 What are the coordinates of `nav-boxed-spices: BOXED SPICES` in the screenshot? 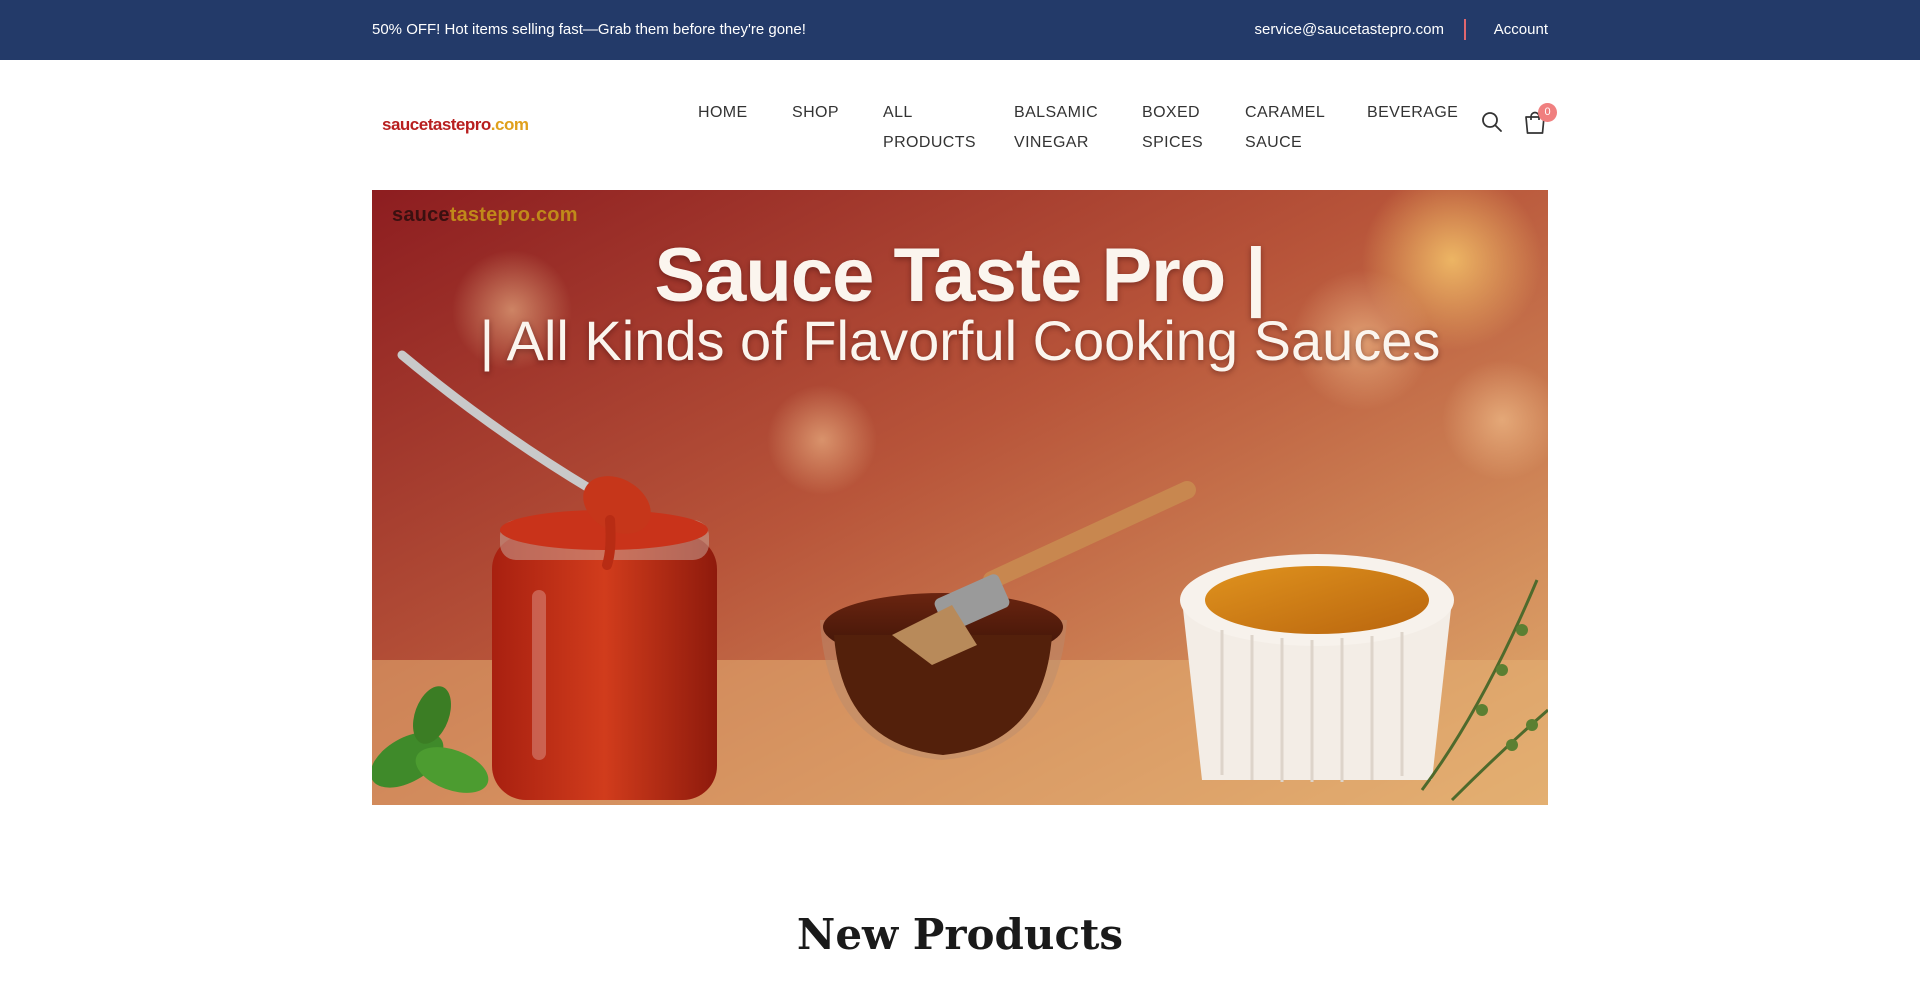 It's located at (1182, 128).